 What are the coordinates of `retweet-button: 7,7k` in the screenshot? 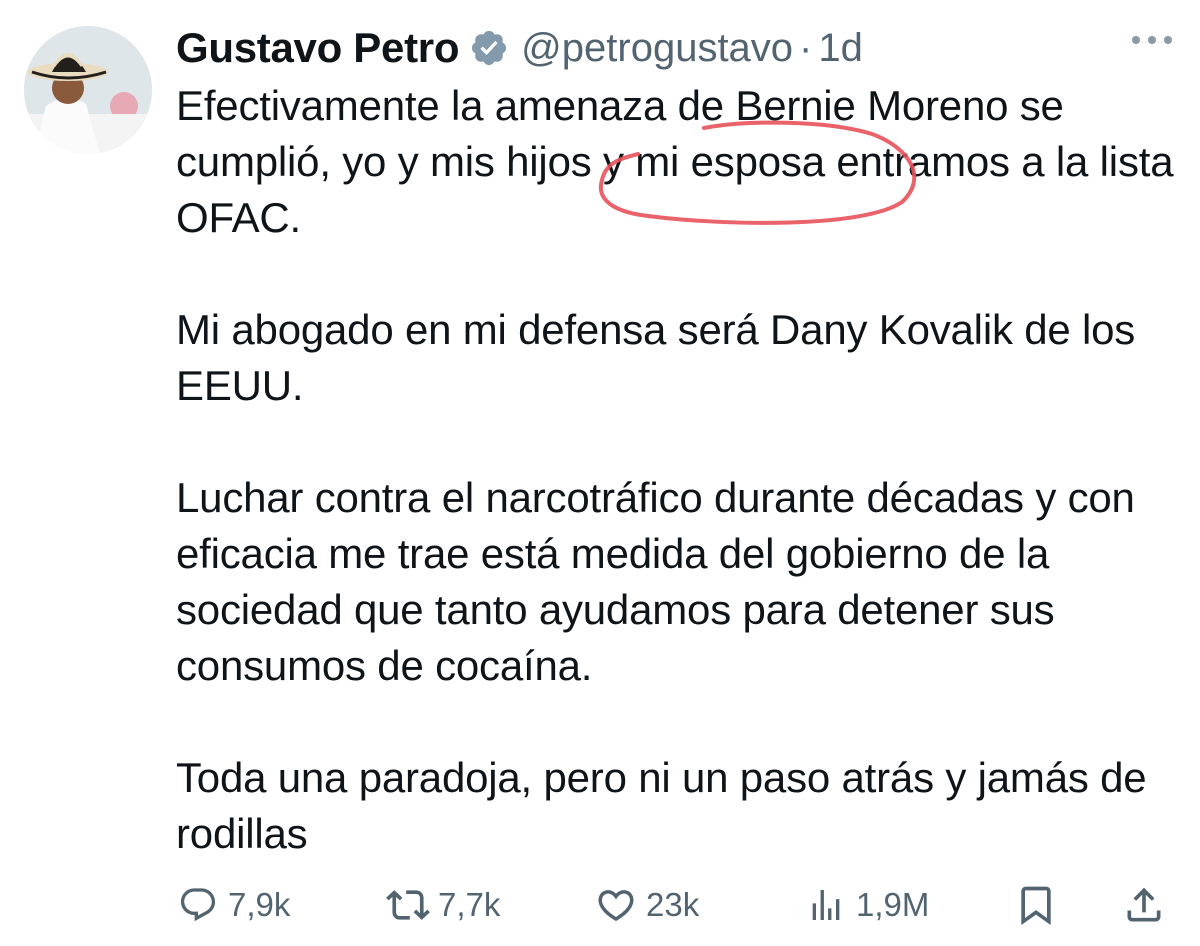 It's located at (443, 905).